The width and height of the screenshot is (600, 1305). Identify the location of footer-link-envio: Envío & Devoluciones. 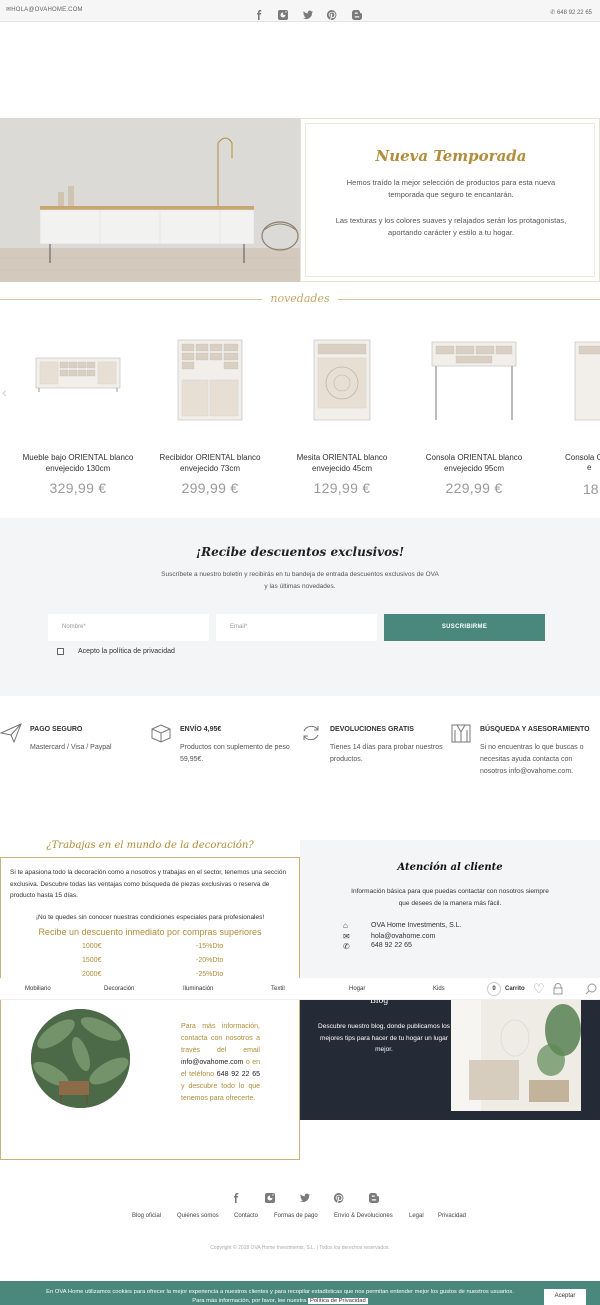
(363, 1216).